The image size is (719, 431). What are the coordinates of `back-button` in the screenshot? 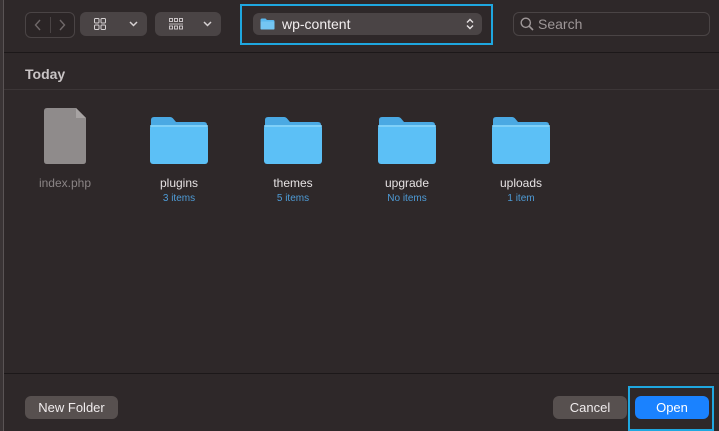 It's located at (38, 25).